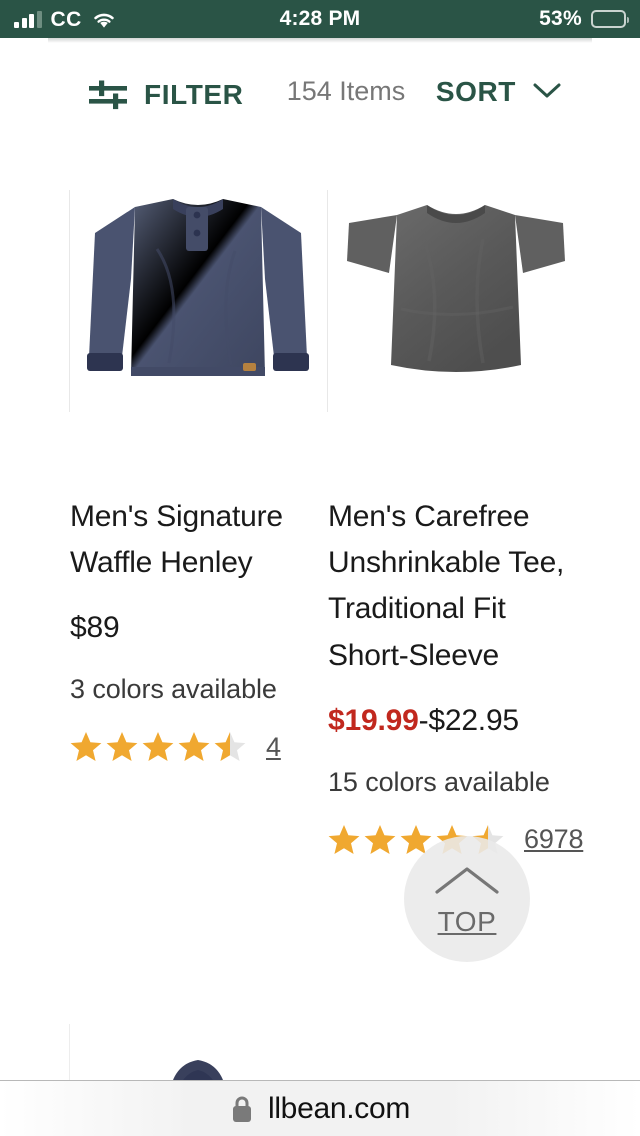 This screenshot has height=1136, width=640. I want to click on filter-button: FILTER, so click(166, 95).